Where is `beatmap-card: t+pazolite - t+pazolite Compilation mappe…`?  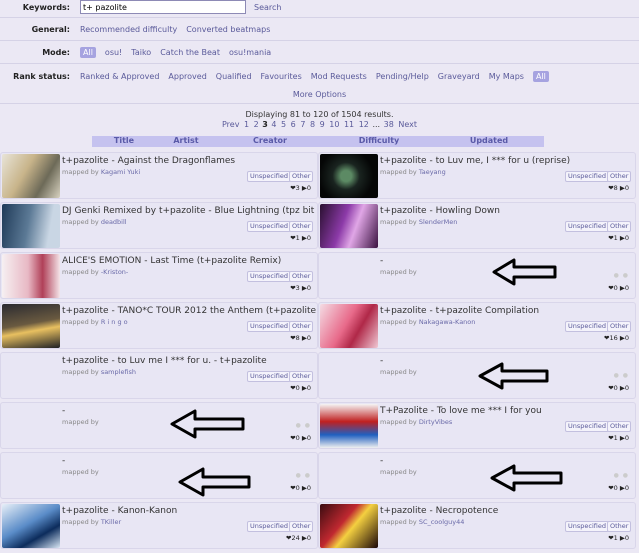 beatmap-card: t+pazolite - t+pazolite Compilation mappe… is located at coordinates (477, 325).